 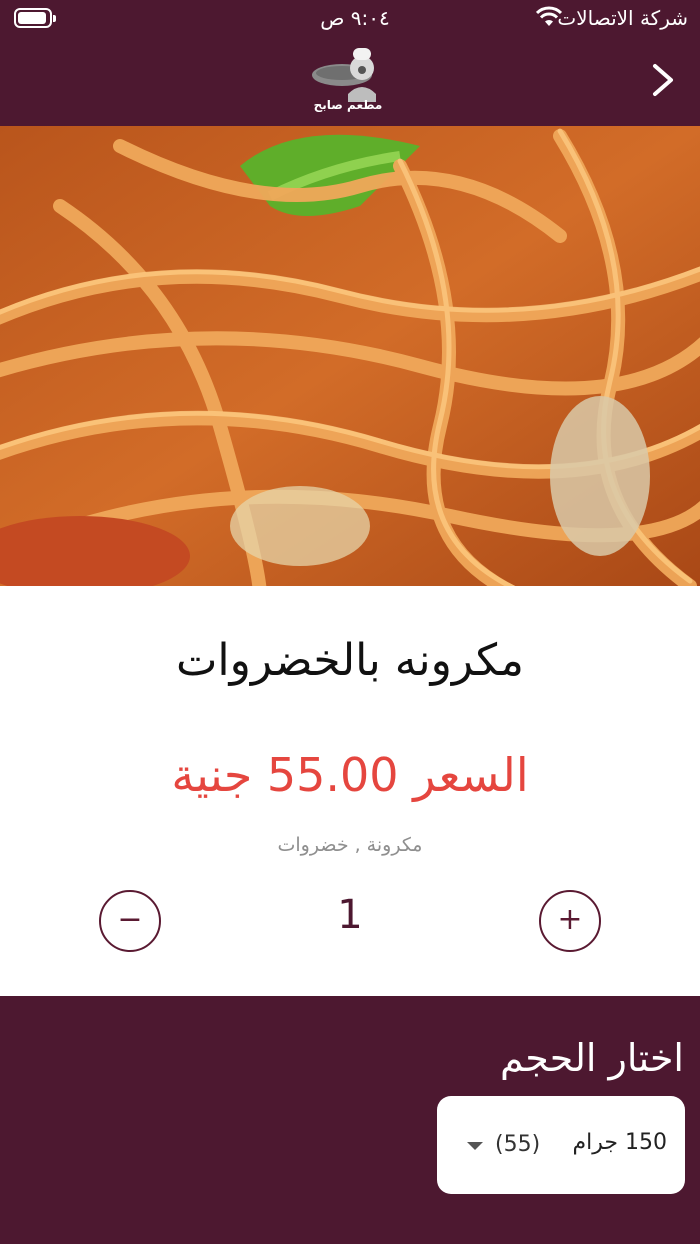 I want to click on product-description: مكرونة , خضروات, so click(x=350, y=845).